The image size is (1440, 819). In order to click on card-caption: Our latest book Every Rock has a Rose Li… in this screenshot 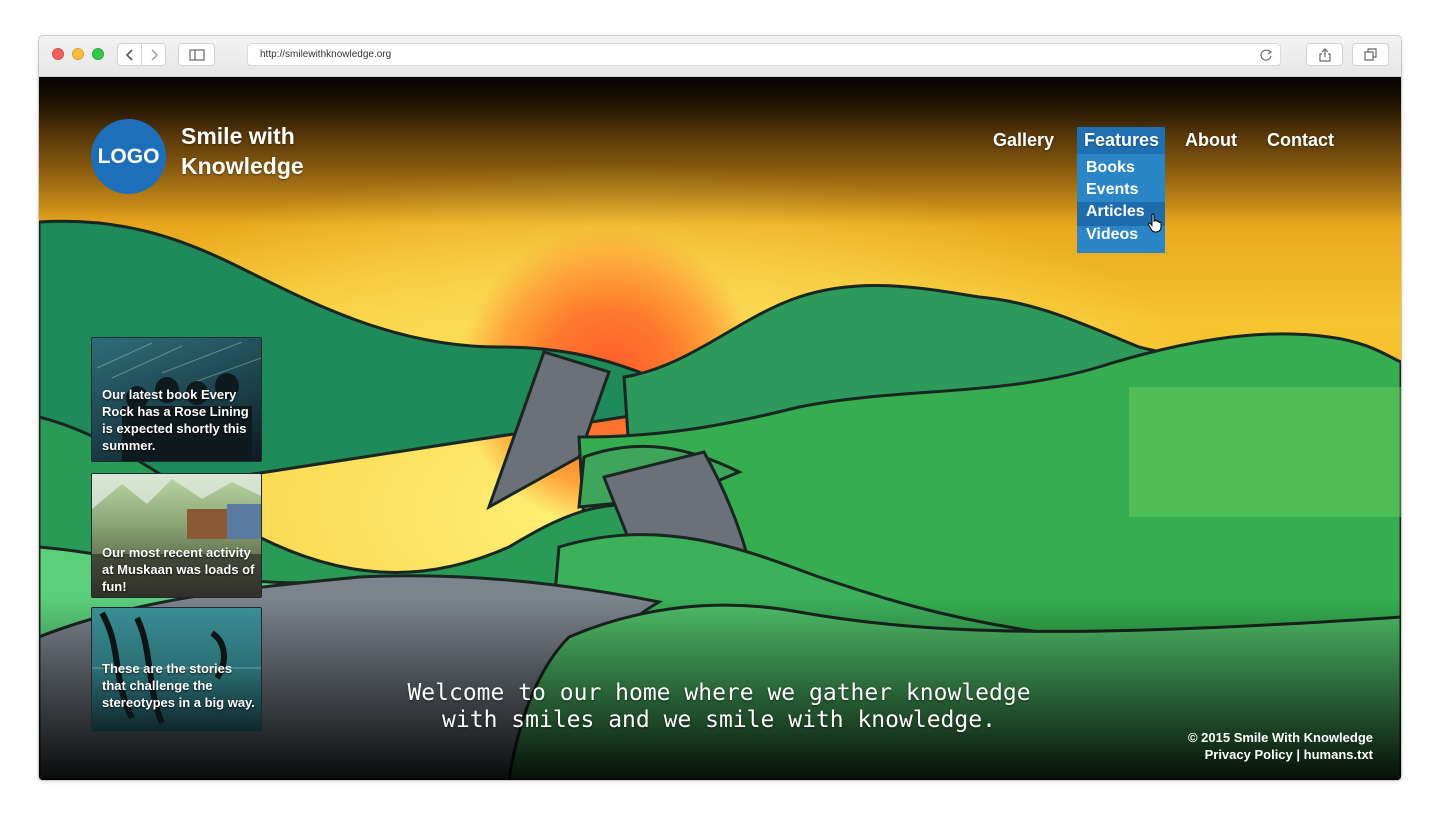, I will do `click(175, 420)`.